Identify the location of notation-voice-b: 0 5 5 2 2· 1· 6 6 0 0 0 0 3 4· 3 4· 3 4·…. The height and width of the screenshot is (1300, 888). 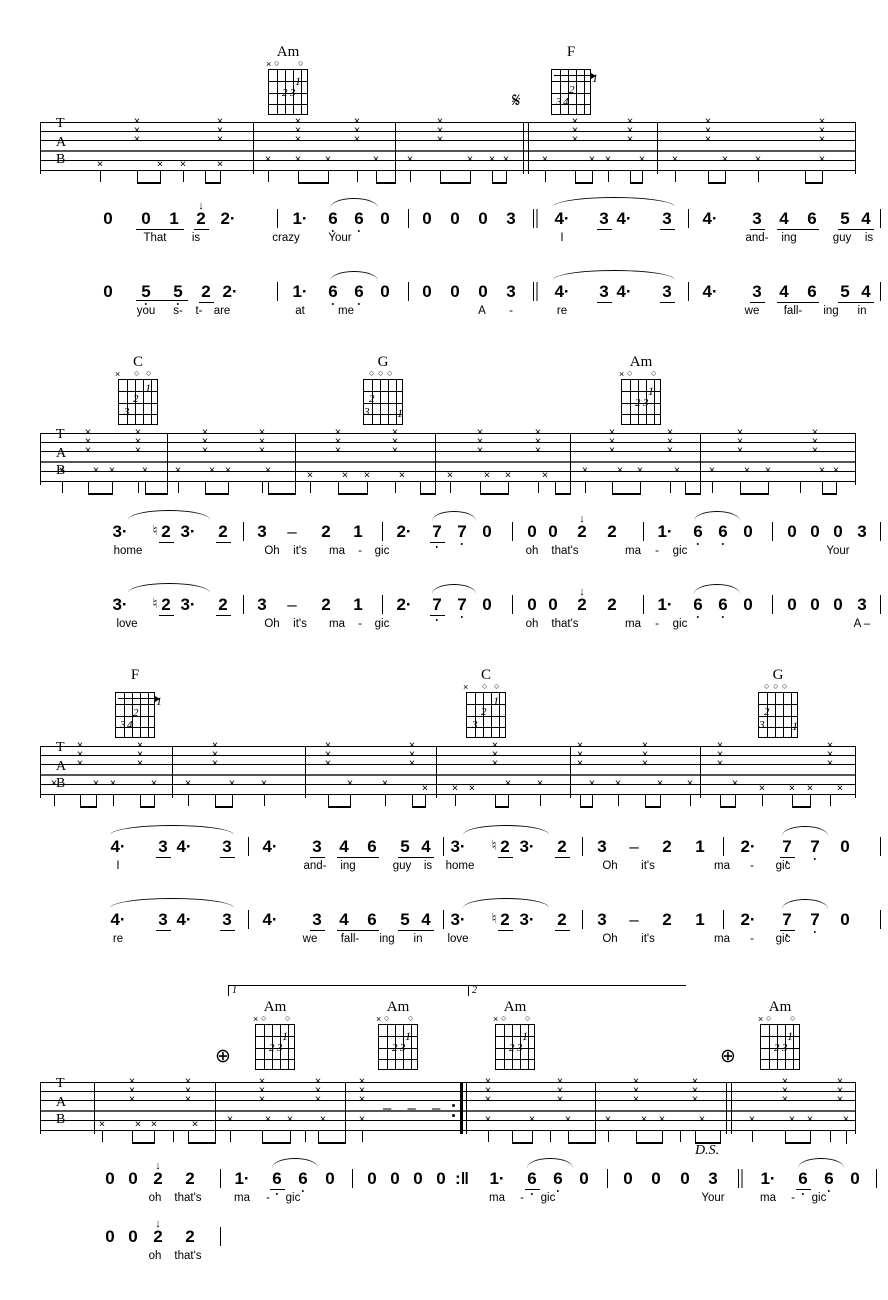
(444, 298).